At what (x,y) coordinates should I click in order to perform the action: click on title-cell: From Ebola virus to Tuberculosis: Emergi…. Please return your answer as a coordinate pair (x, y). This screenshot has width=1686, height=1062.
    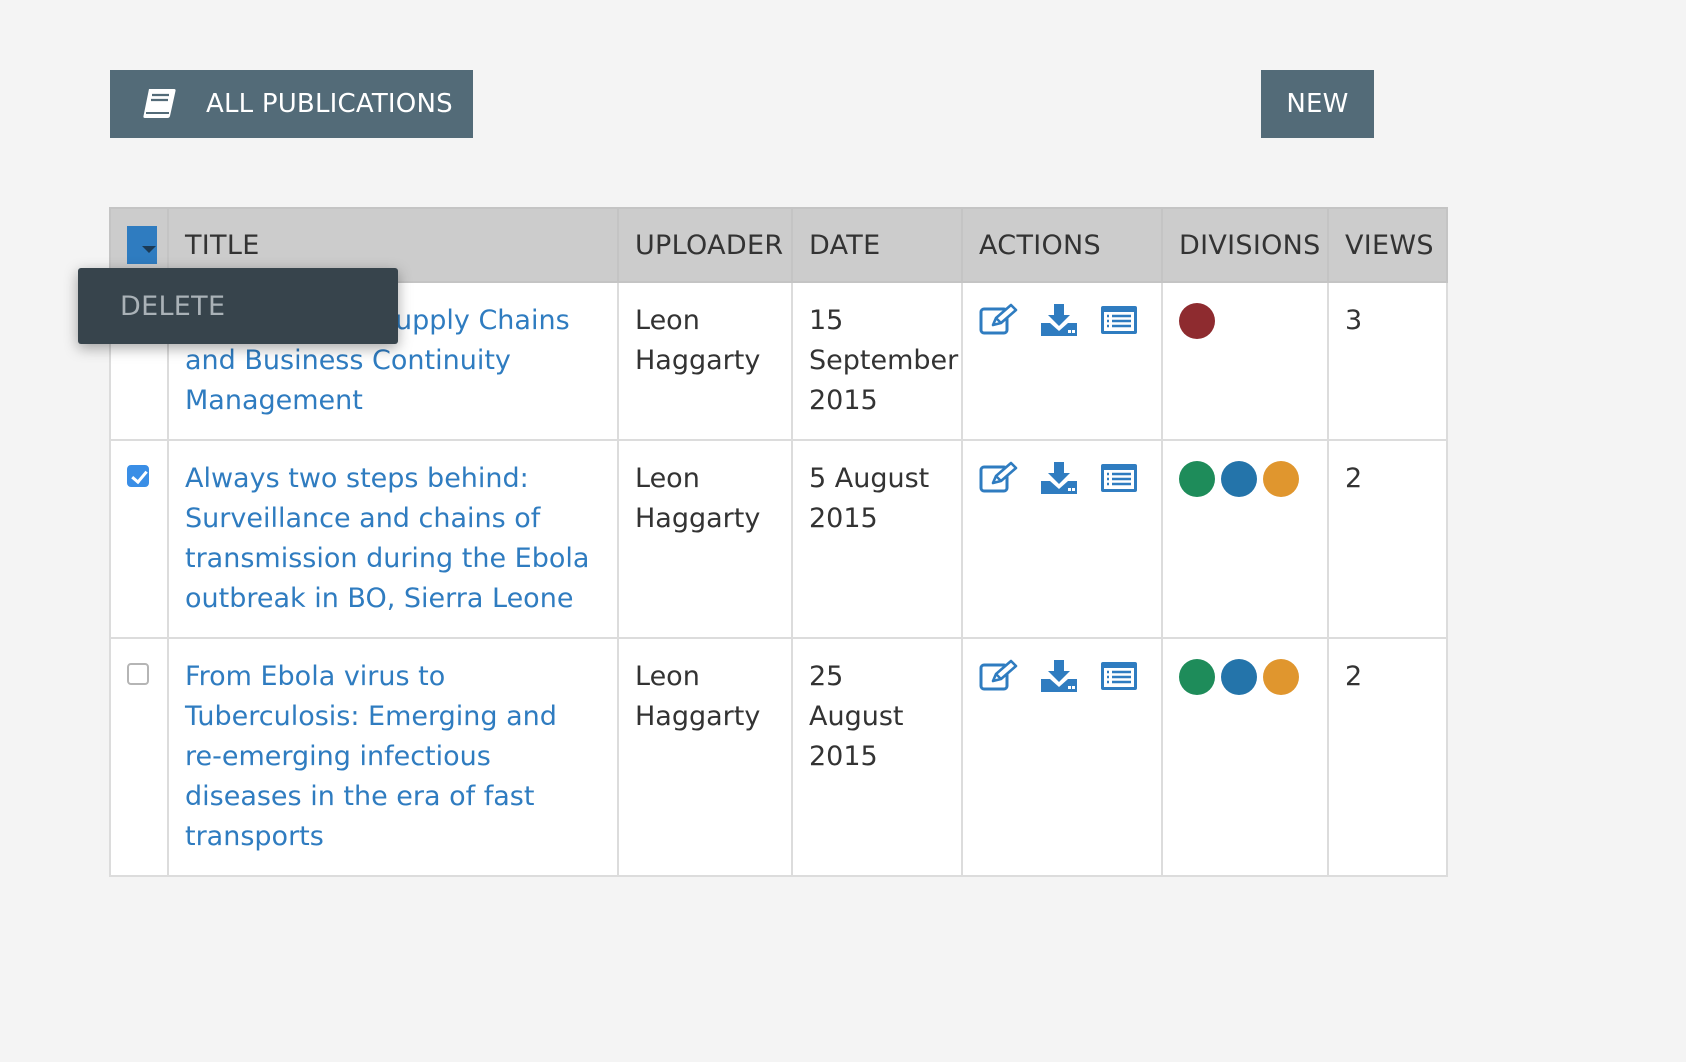
    Looking at the image, I should click on (393, 757).